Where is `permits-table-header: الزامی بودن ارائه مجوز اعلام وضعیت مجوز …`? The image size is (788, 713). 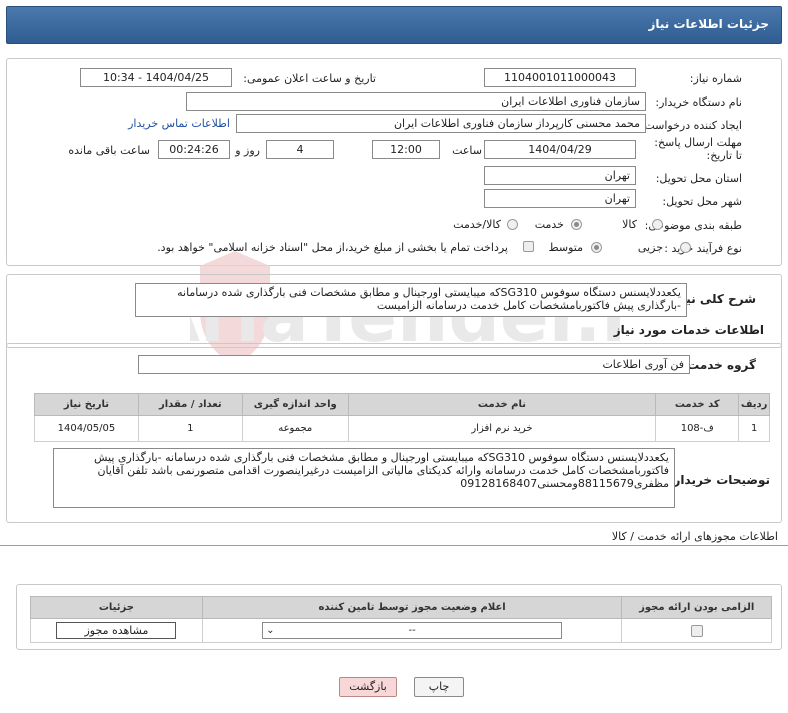
permits-table-header: الزامی بودن ارائه مجوز اعلام وضعیت مجوز … is located at coordinates (401, 607).